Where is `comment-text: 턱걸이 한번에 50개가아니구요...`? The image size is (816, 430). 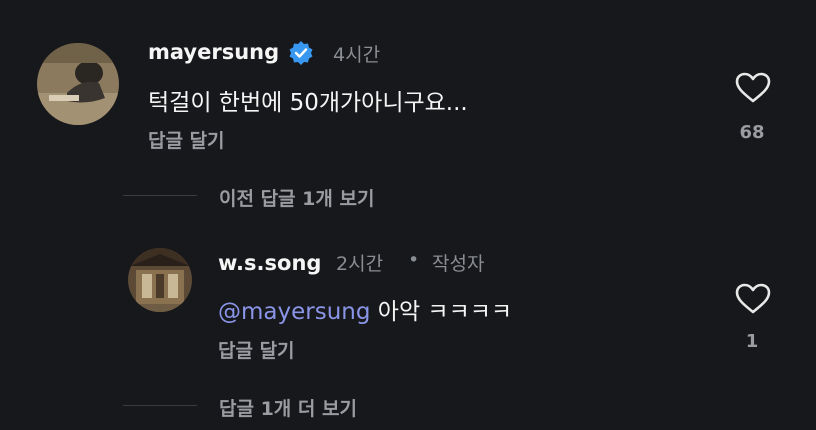
comment-text: 턱걸이 한번에 50개가아니구요... is located at coordinates (308, 103).